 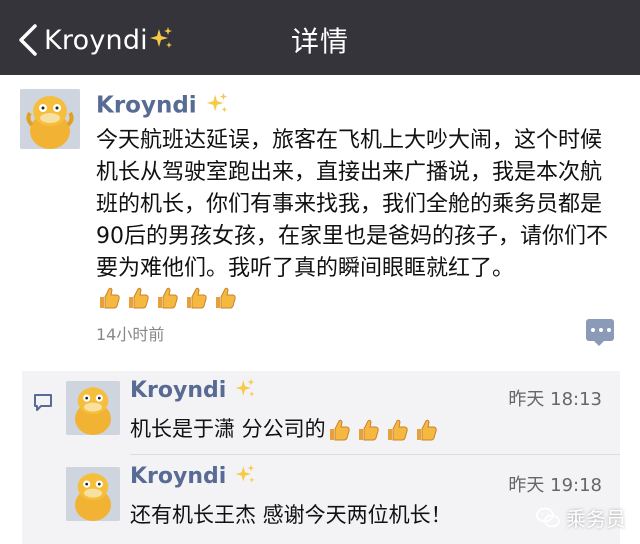 I want to click on comment-time: 昨天 19:18, so click(x=555, y=485).